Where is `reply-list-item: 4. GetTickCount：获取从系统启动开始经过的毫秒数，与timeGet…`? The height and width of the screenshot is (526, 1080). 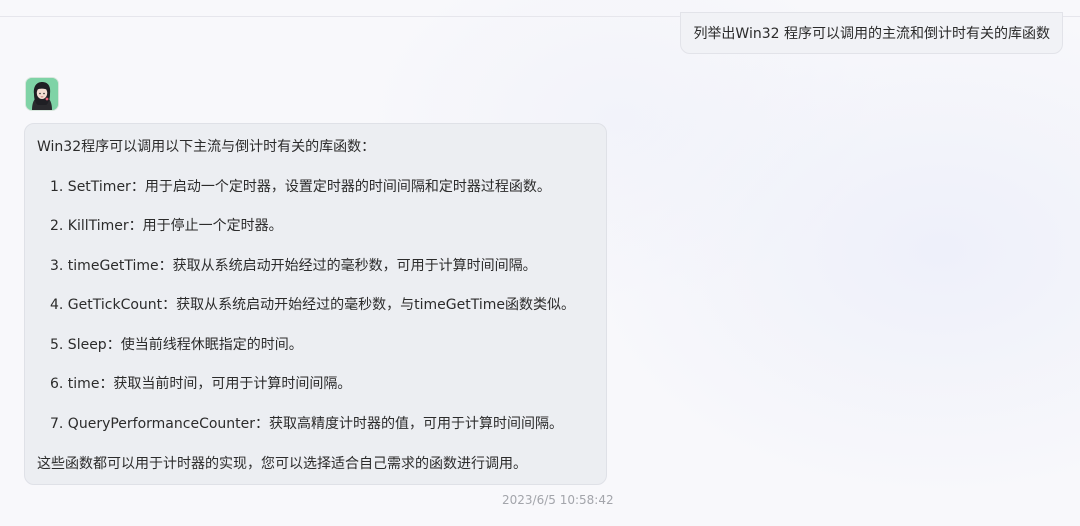 reply-list-item: 4. GetTickCount：获取从系统启动开始经过的毫秒数，与timeGet… is located at coordinates (312, 305).